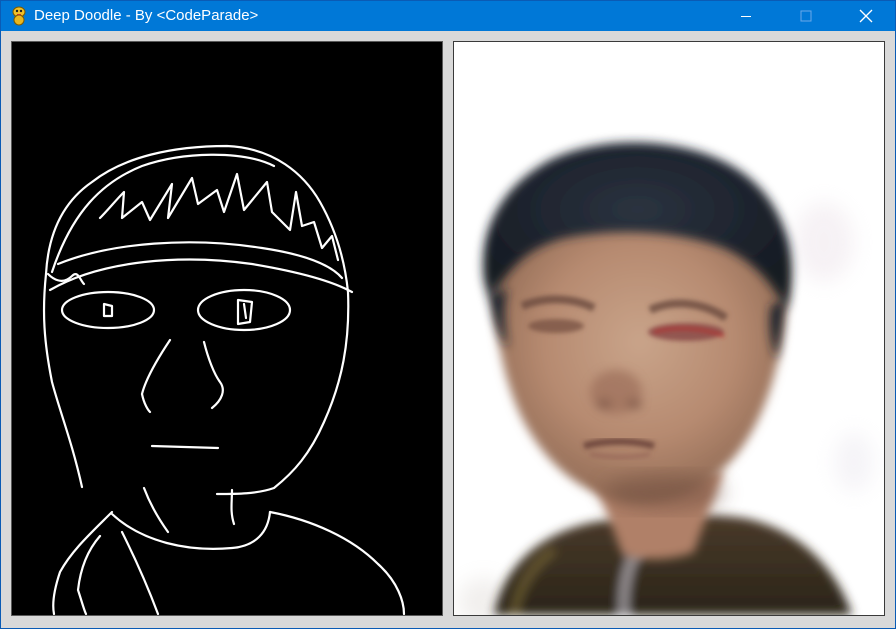  I want to click on shoulder-left-stroke, so click(83, 562).